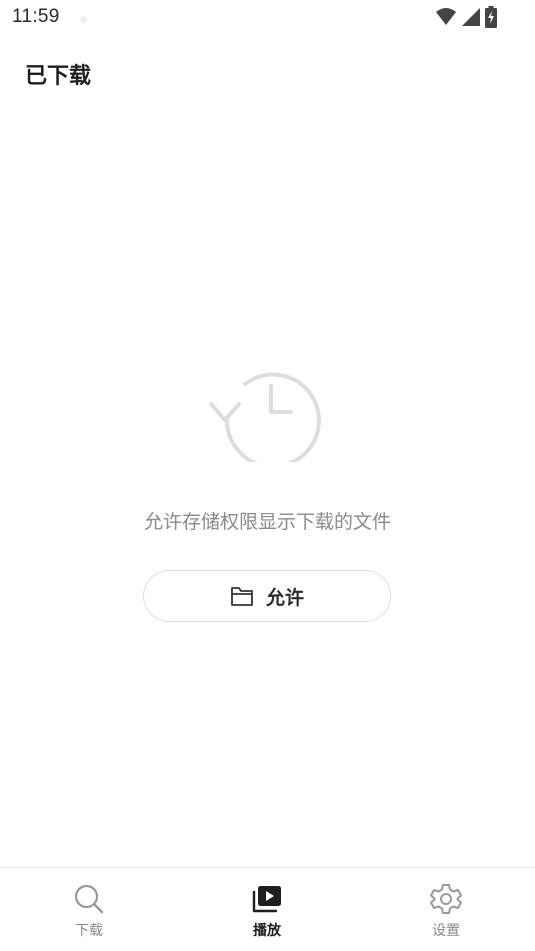  I want to click on allow-permission-button: 允许, so click(267, 596).